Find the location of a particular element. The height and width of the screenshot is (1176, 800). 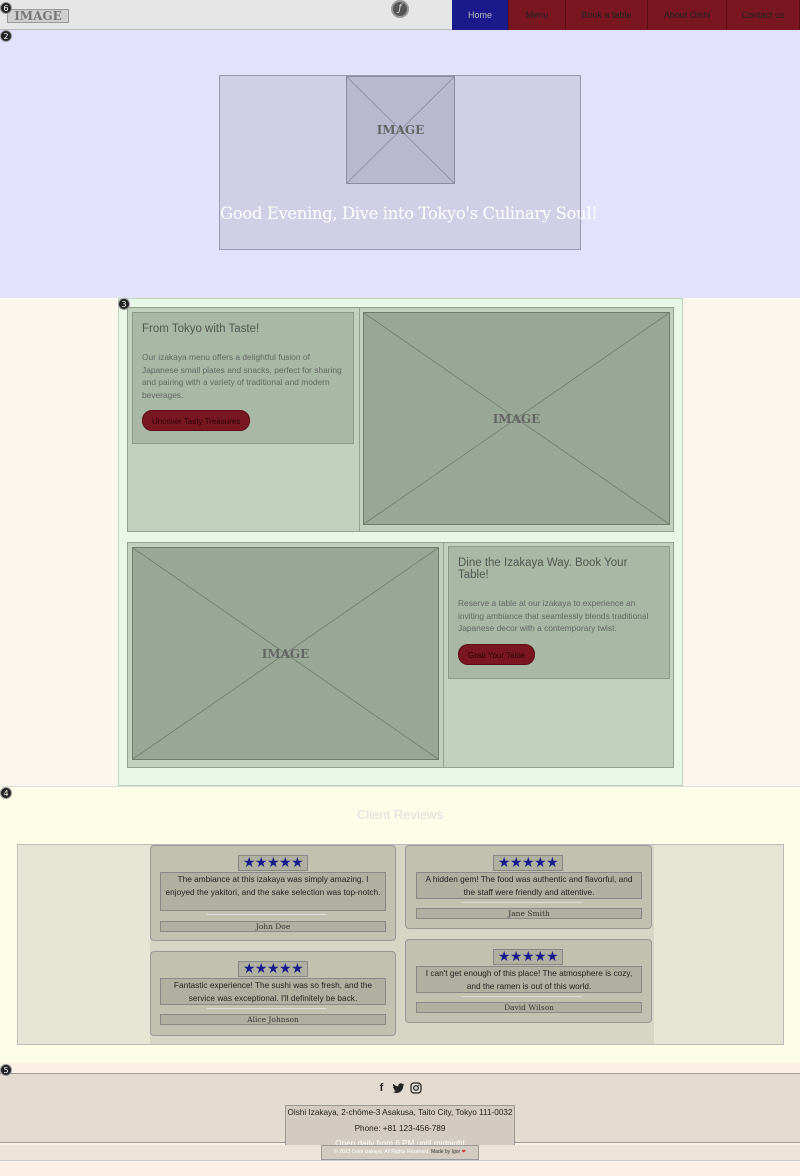

reviewer-name: John Doe is located at coordinates (273, 926).